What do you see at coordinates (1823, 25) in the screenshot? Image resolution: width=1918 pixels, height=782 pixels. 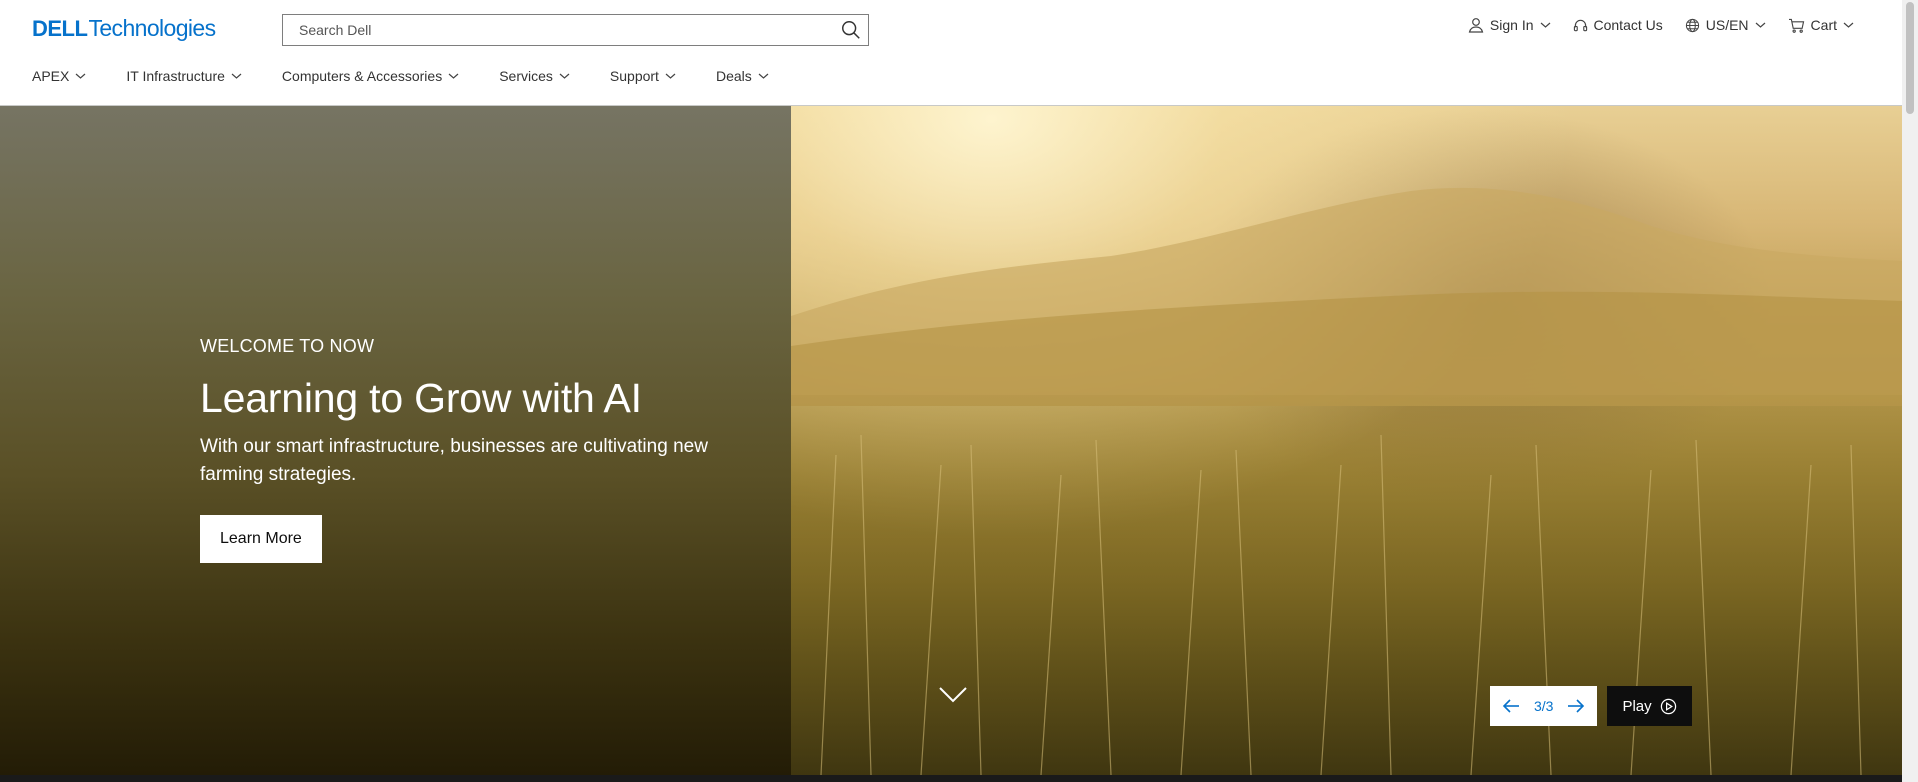 I see `cart-label: Cart` at bounding box center [1823, 25].